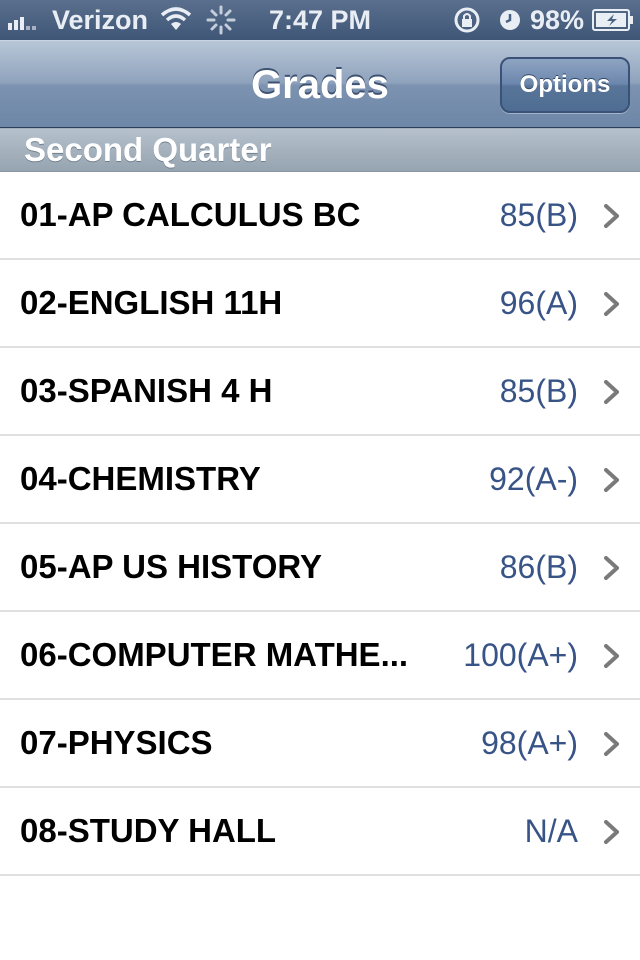 Image resolution: width=640 pixels, height=960 pixels. I want to click on course-row: 04-CHEMISTRY 92(A-), so click(320, 480).